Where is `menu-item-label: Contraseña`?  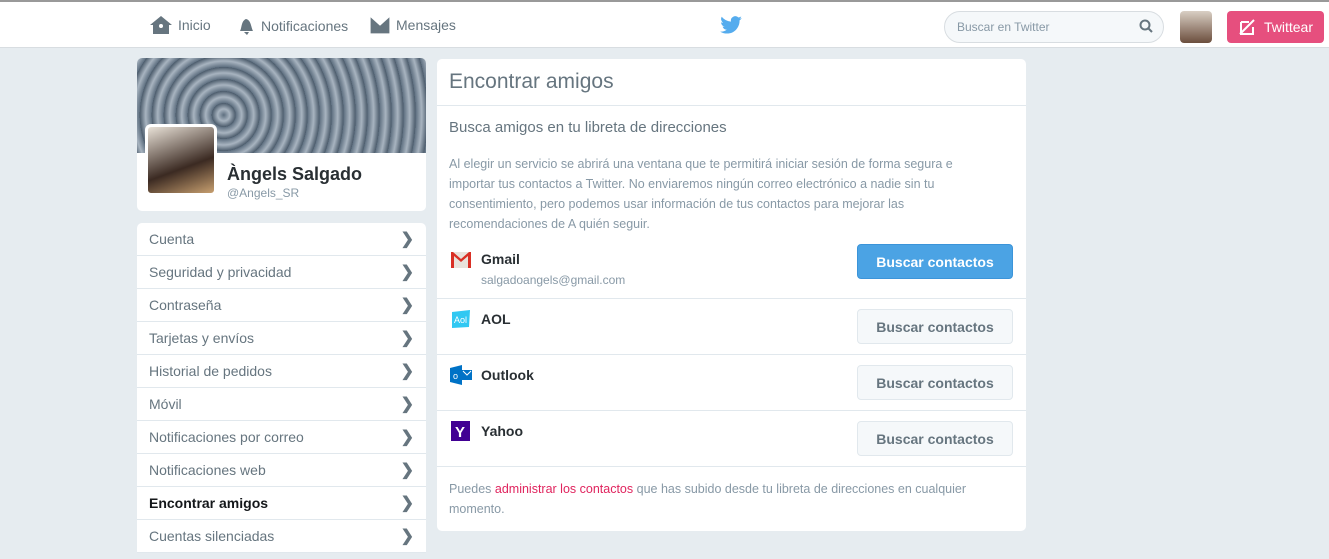
menu-item-label: Contraseña is located at coordinates (185, 305).